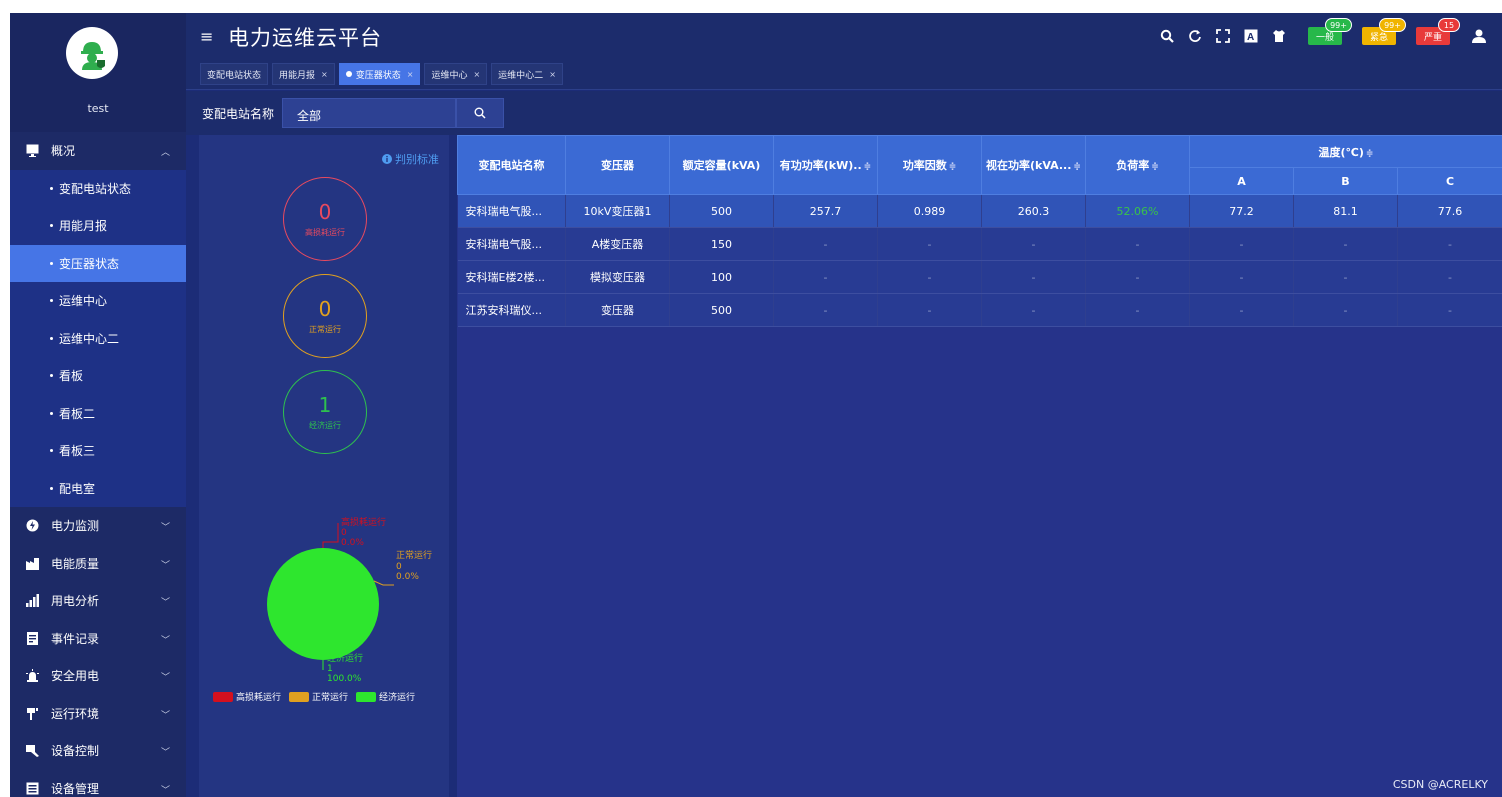 The image size is (1502, 797). I want to click on pie-label-percent: 0.0%, so click(407, 577).